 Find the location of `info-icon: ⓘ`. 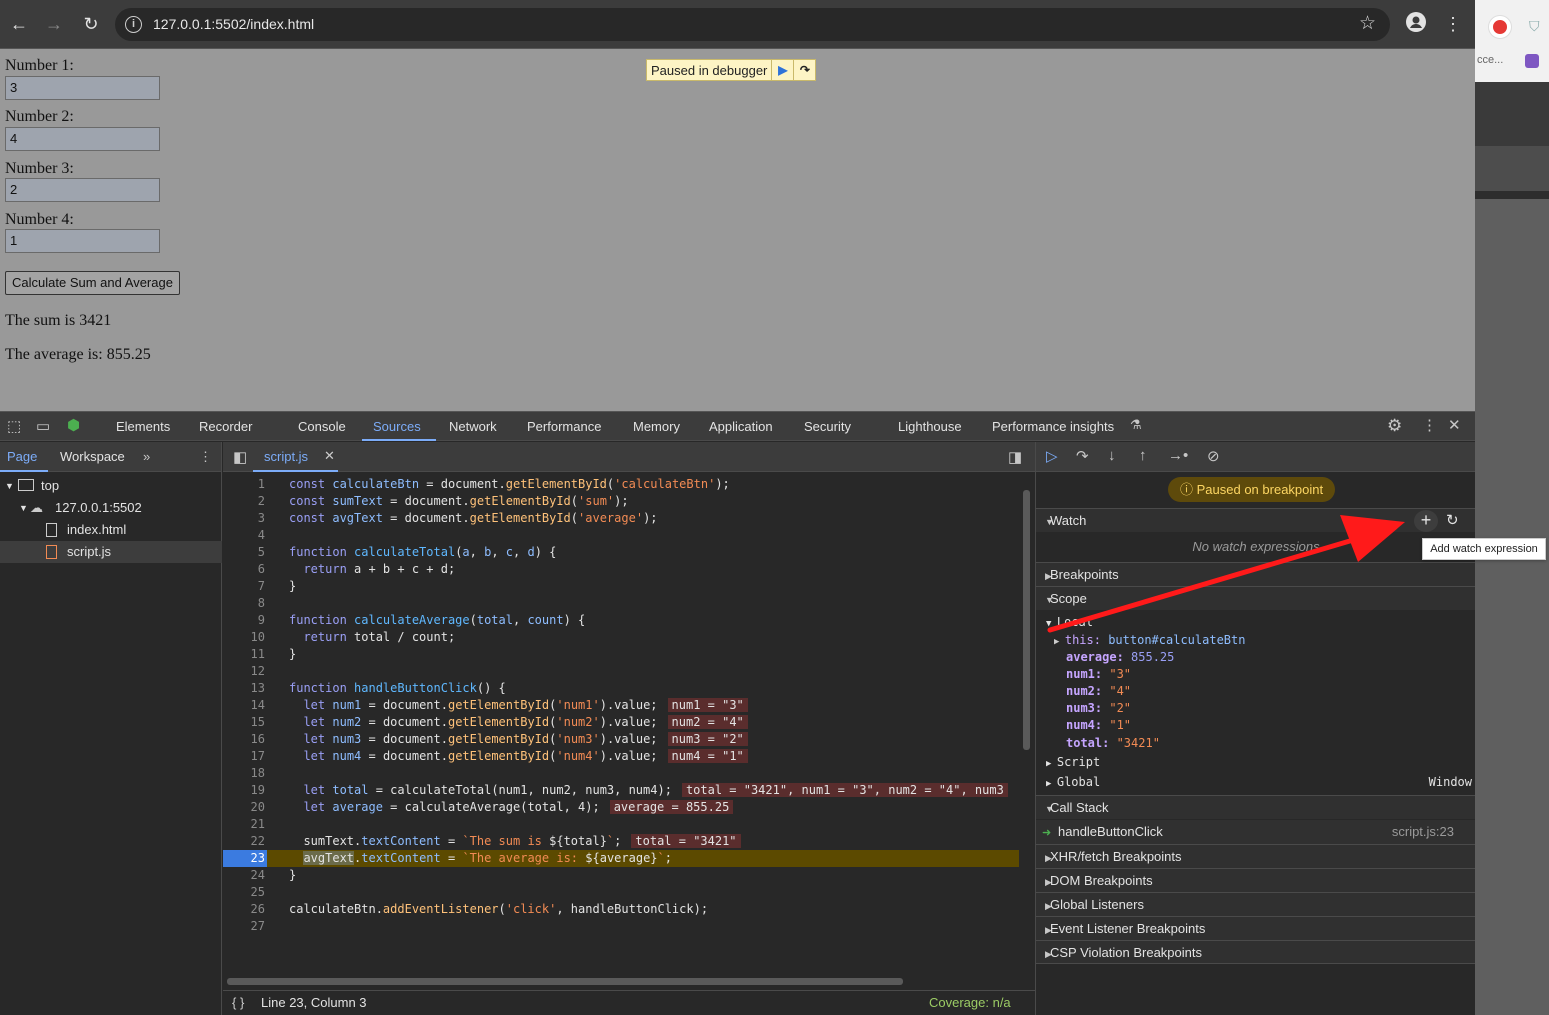

info-icon: ⓘ is located at coordinates (1188, 489).